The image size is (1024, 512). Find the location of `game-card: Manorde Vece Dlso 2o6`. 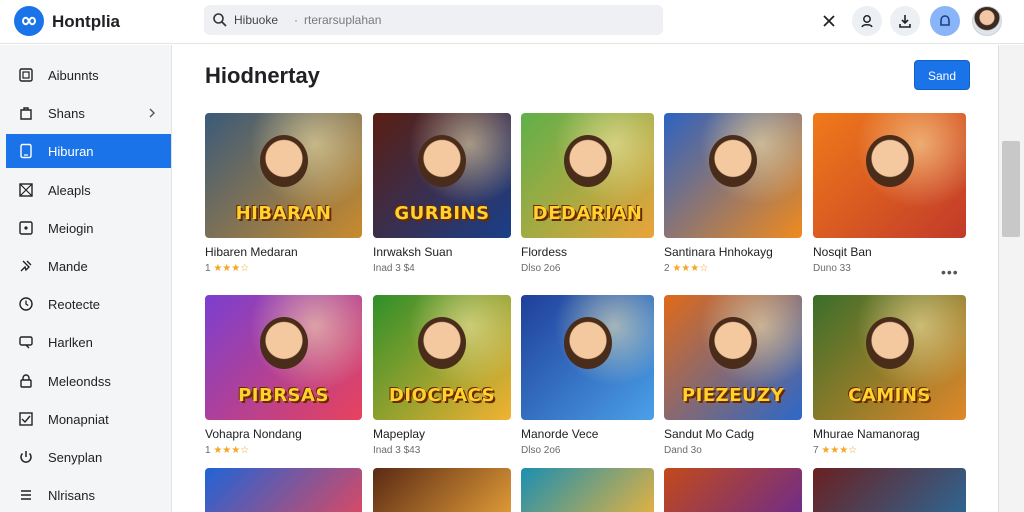

game-card: Manorde Vece Dlso 2o6 is located at coordinates (587, 380).